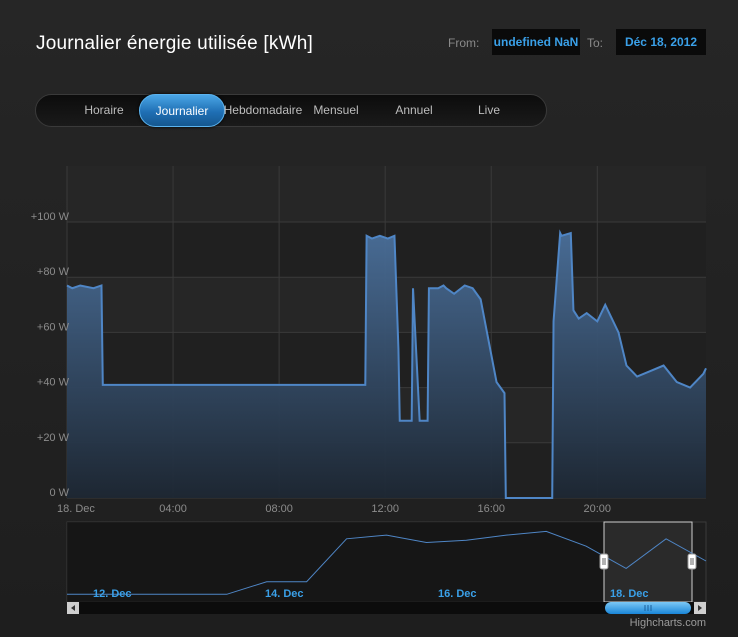 Image resolution: width=738 pixels, height=637 pixels. I want to click on navigator-handle-left, so click(604, 561).